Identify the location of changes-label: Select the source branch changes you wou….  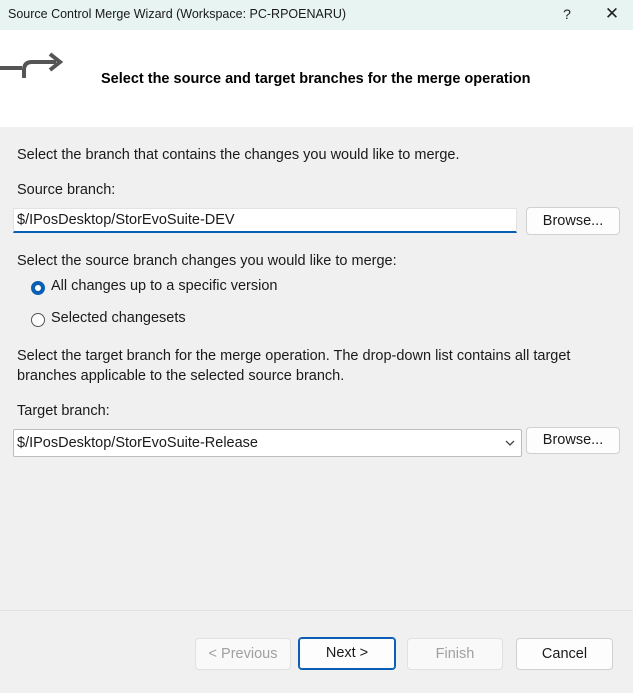
(207, 261).